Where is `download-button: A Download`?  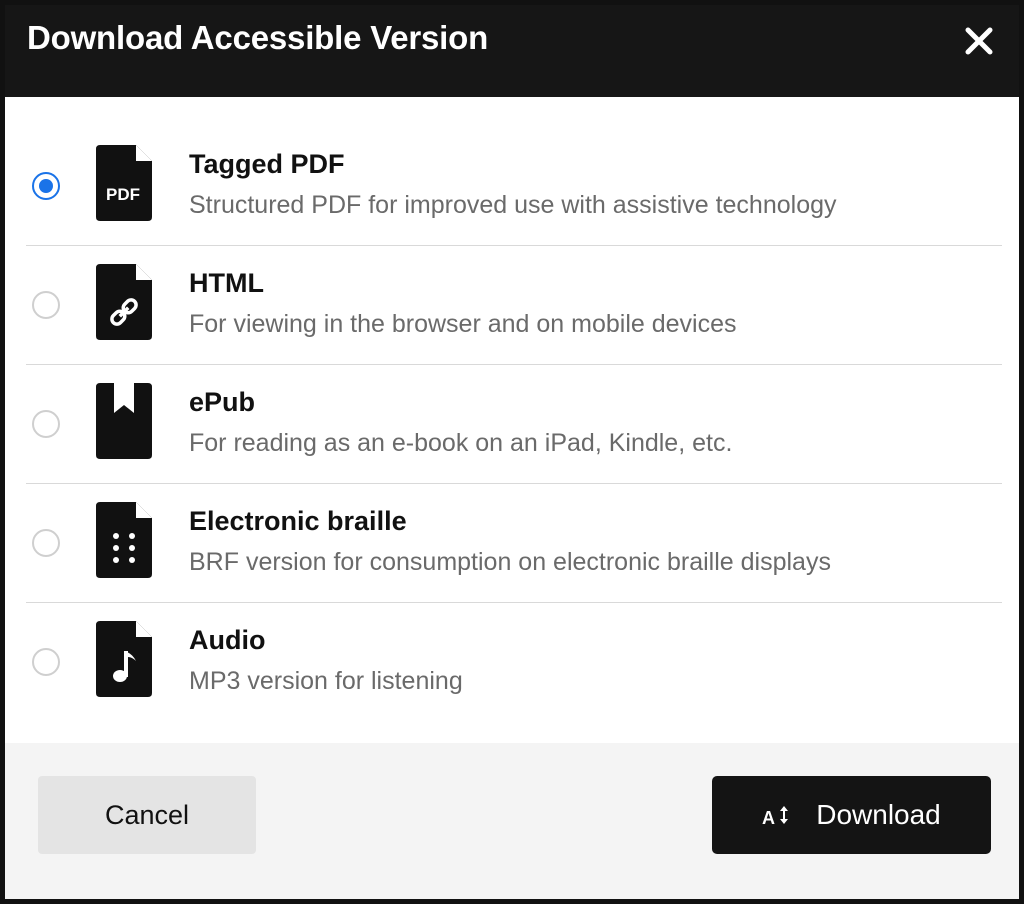 download-button: A Download is located at coordinates (851, 815).